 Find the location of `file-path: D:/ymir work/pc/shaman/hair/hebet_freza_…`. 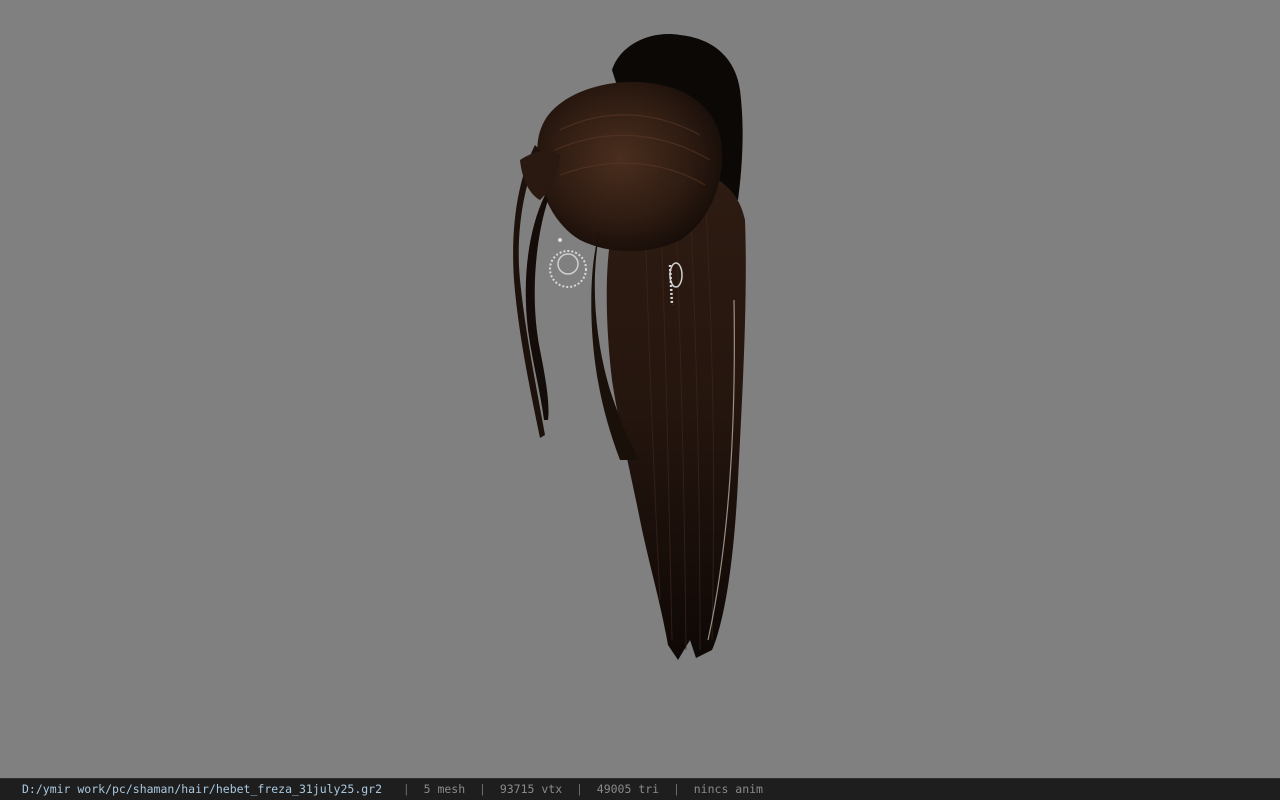

file-path: D:/ymir work/pc/shaman/hair/hebet_freza_… is located at coordinates (202, 789).